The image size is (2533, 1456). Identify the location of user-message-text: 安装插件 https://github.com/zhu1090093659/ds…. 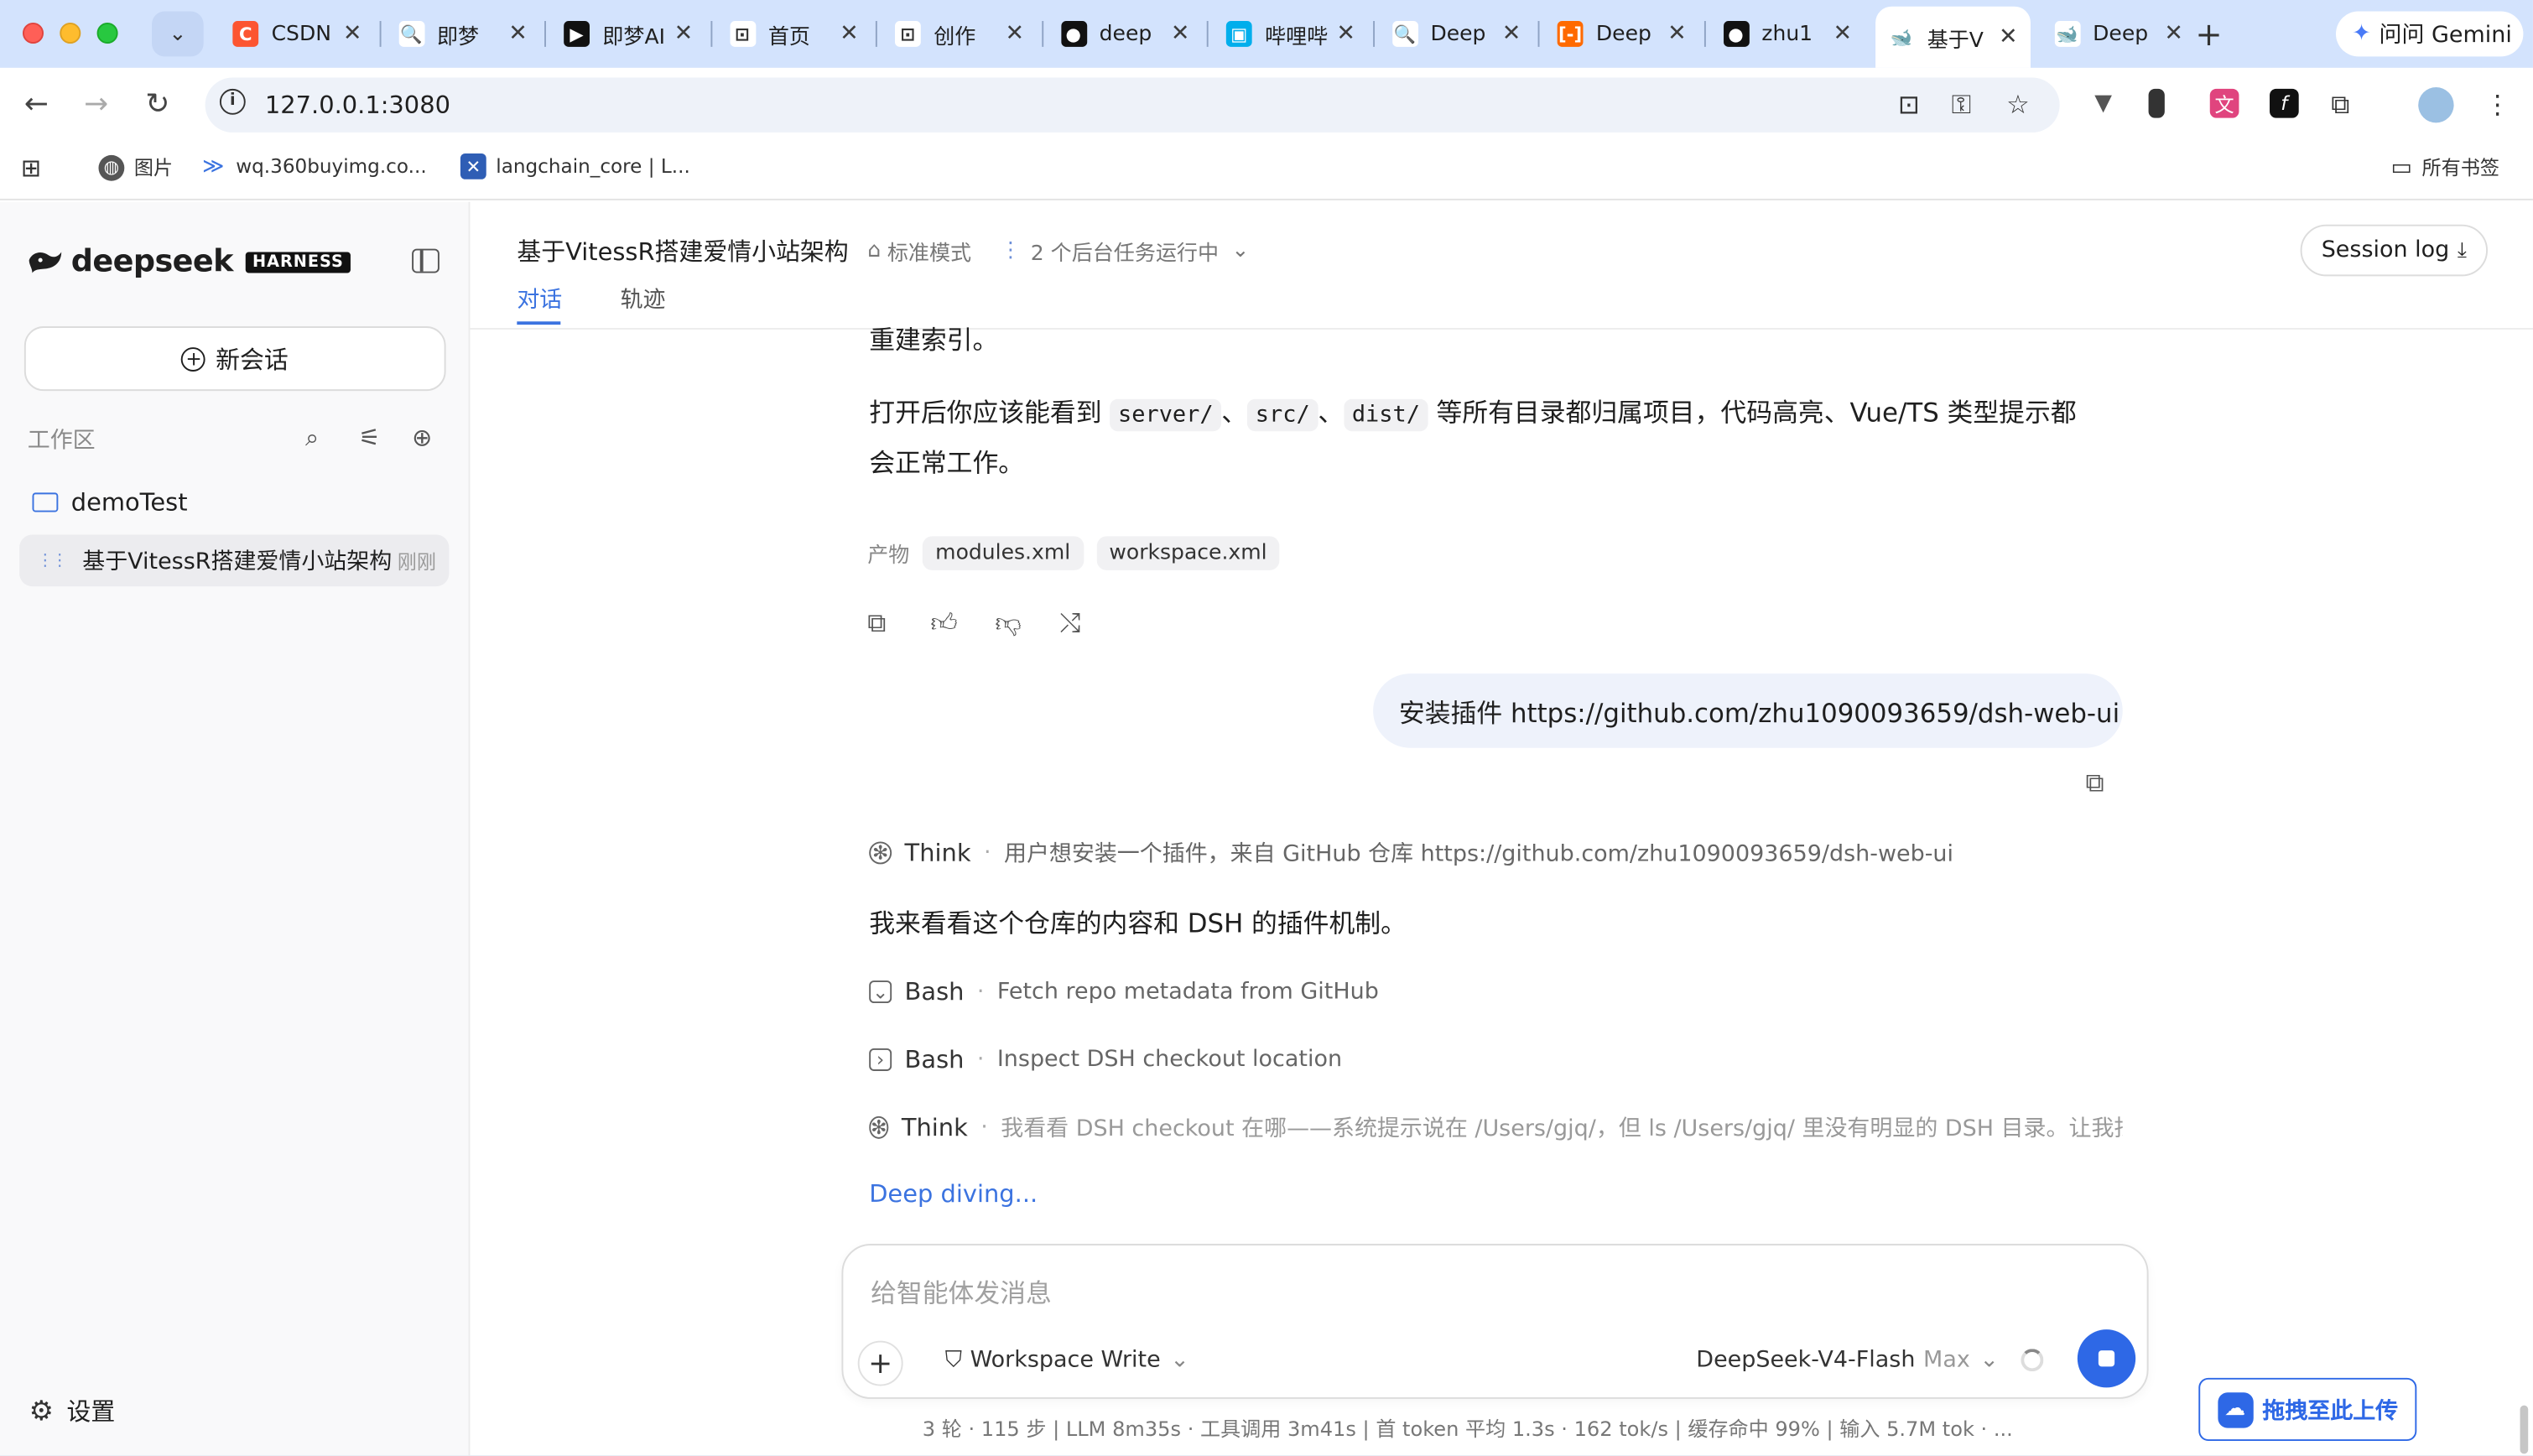
(1759, 713).